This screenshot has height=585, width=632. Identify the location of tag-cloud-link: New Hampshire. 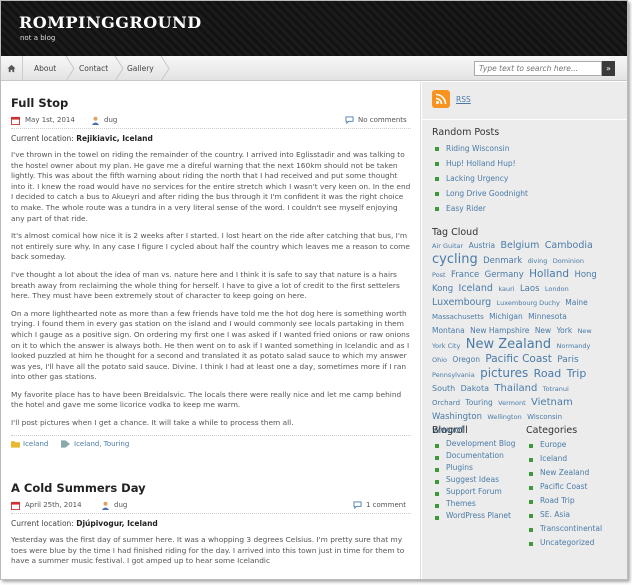
(499, 330).